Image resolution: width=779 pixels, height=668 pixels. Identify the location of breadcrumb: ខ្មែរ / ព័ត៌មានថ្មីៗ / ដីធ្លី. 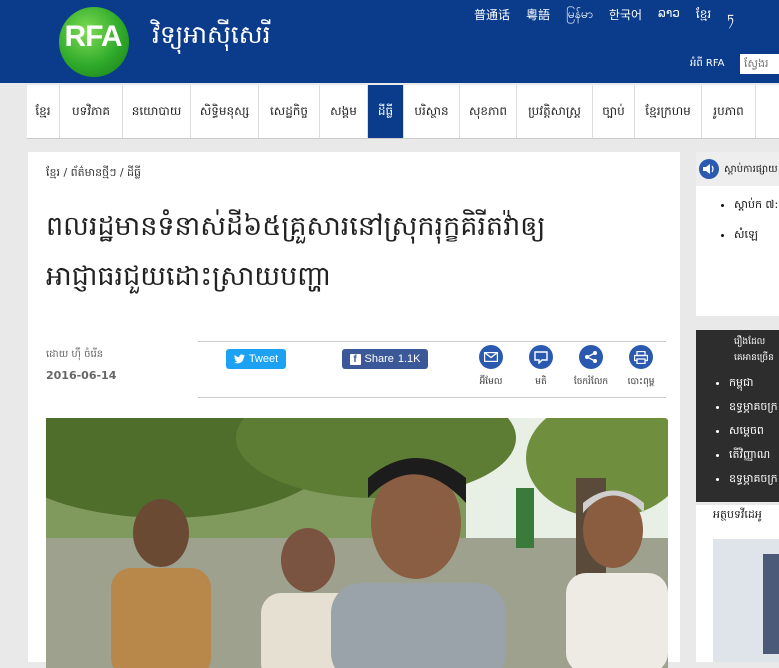
(93, 174).